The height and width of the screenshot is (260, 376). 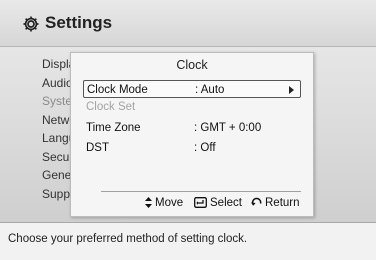 What do you see at coordinates (169, 203) in the screenshot?
I see `move-label: Move` at bounding box center [169, 203].